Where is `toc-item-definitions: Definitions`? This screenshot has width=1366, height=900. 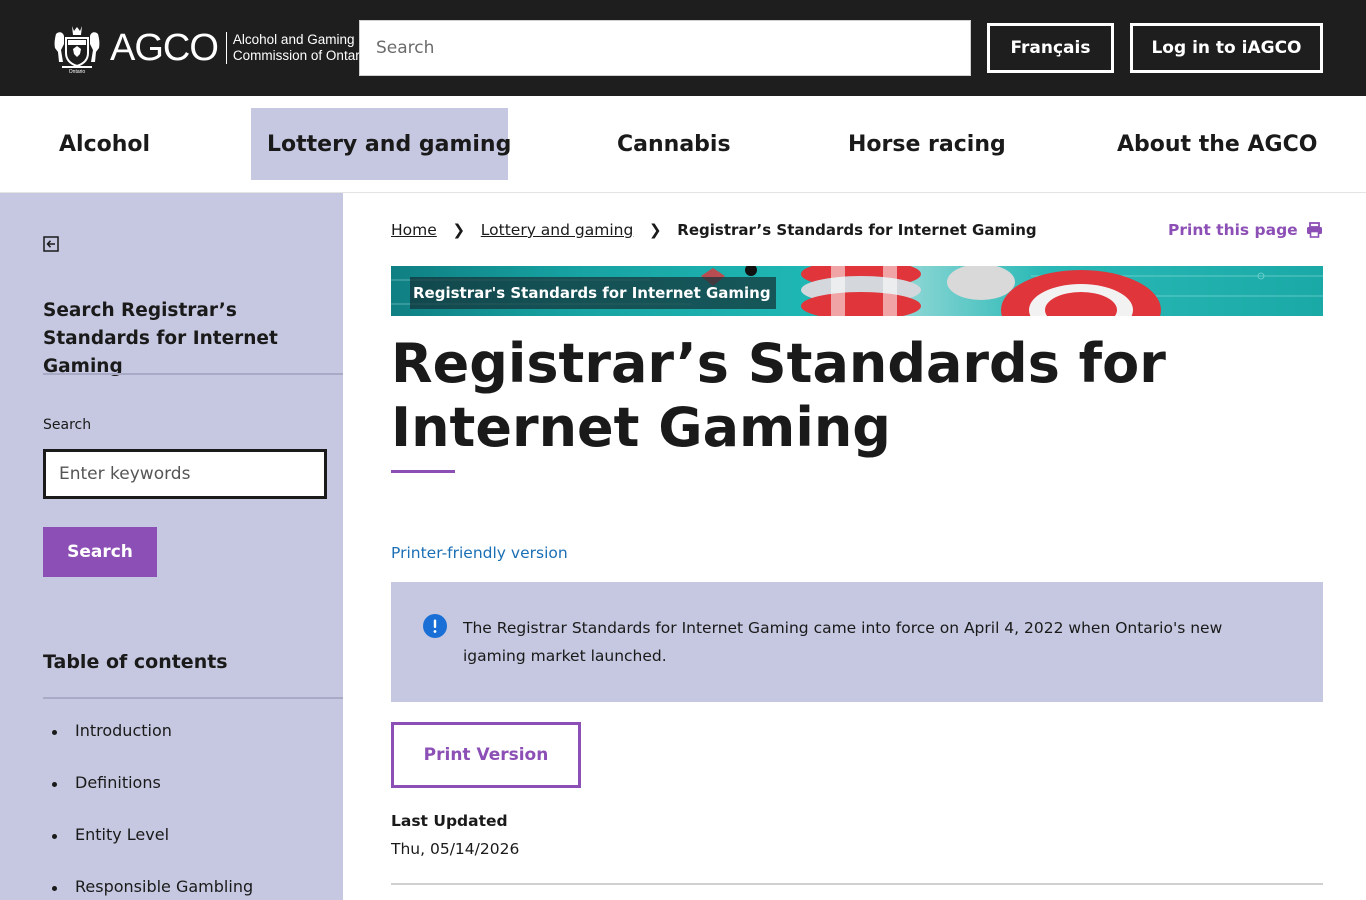
toc-item-definitions: Definitions is located at coordinates (148, 799).